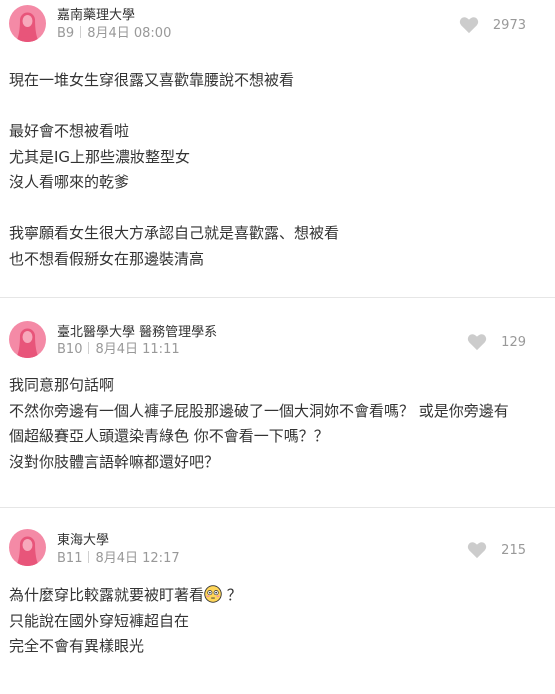 This screenshot has width=555, height=694. Describe the element at coordinates (70, 558) in the screenshot. I see `floor-number: B11` at that location.